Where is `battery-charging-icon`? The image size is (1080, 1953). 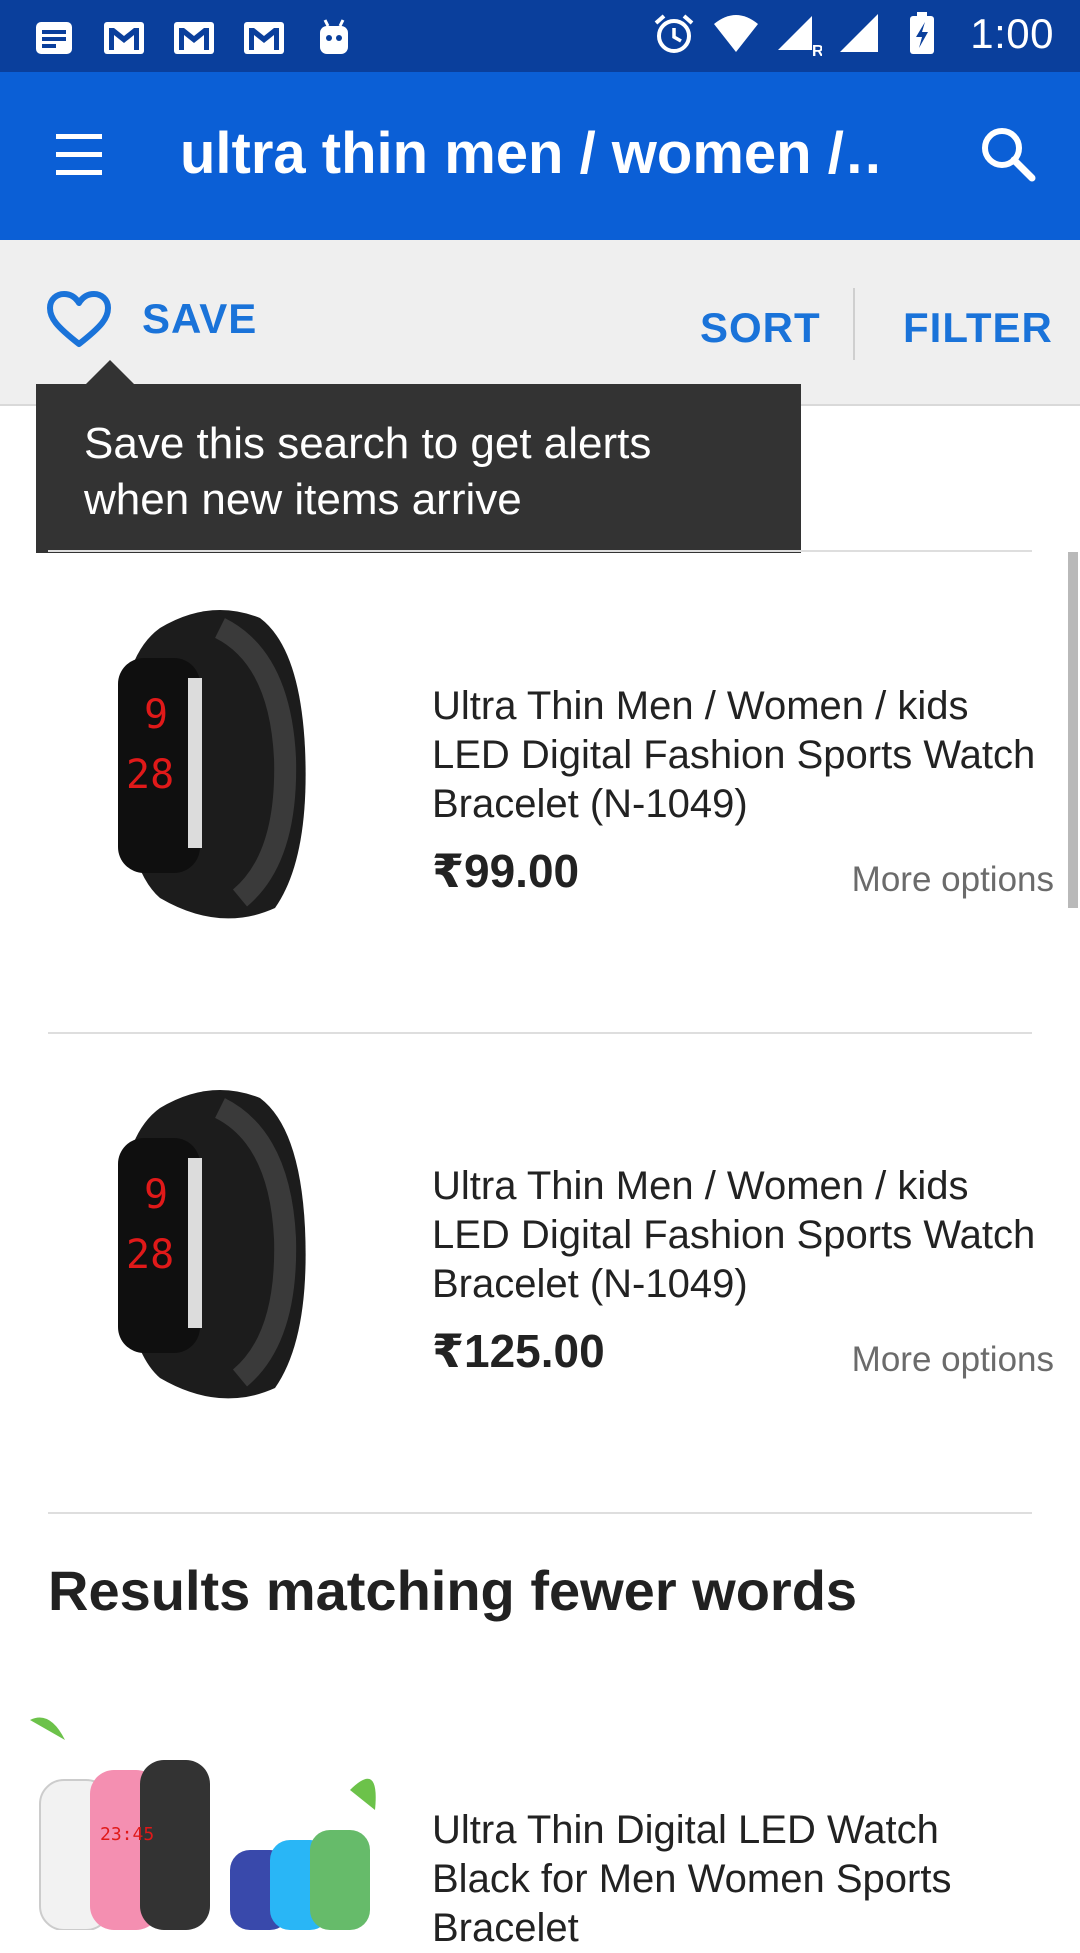
battery-charging-icon is located at coordinates (922, 33).